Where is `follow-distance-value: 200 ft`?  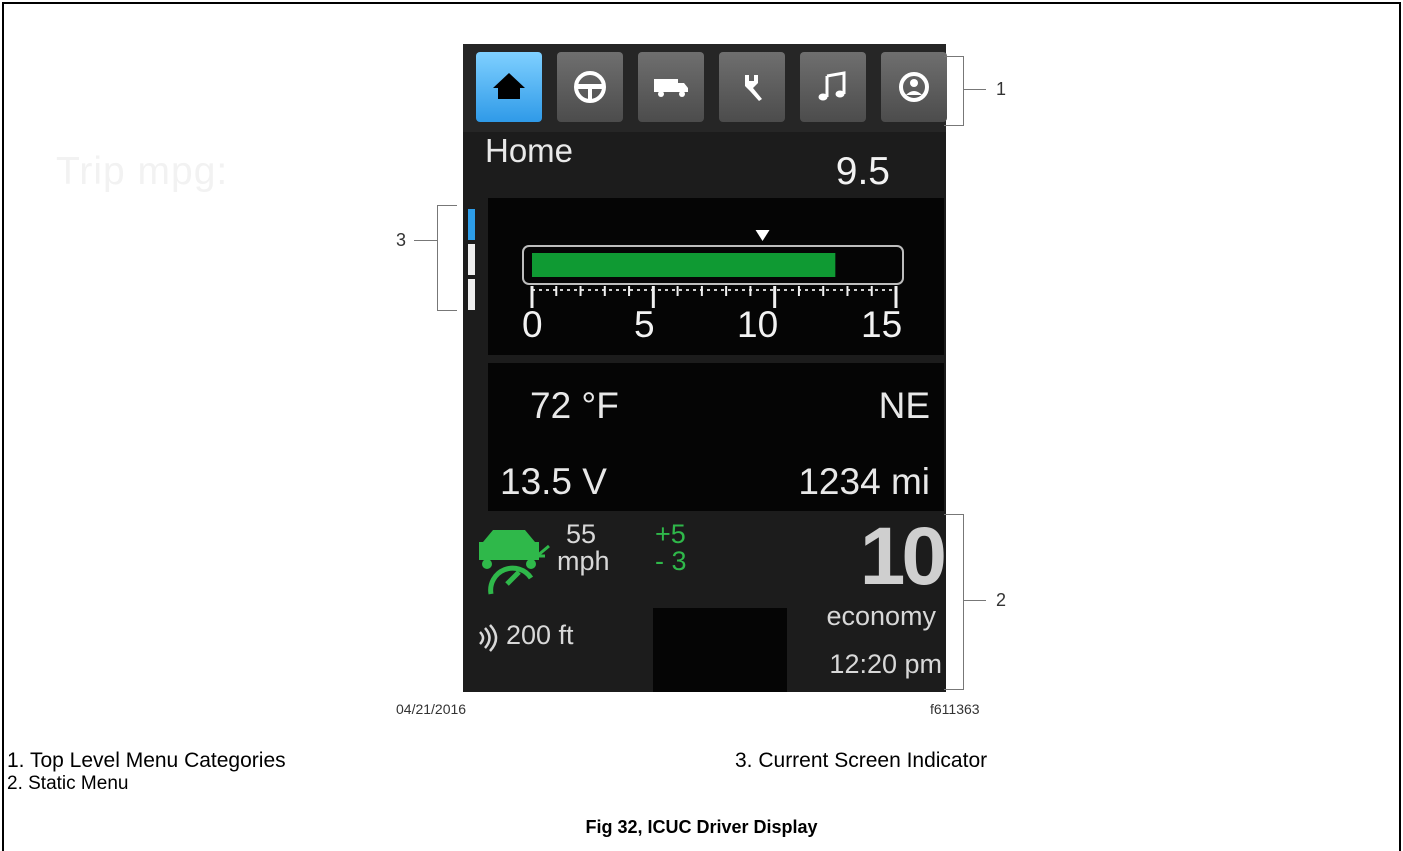 follow-distance-value: 200 ft is located at coordinates (540, 635).